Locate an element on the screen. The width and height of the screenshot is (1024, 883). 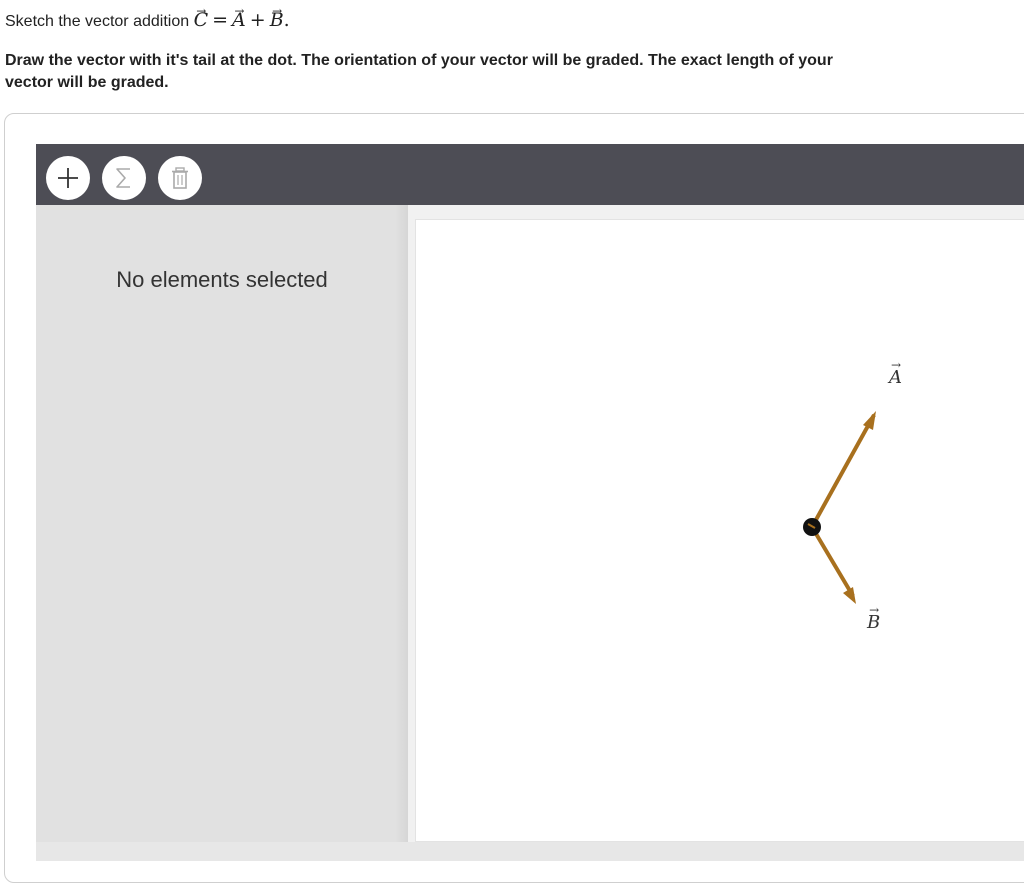
vector-b-label: B is located at coordinates (873, 622).